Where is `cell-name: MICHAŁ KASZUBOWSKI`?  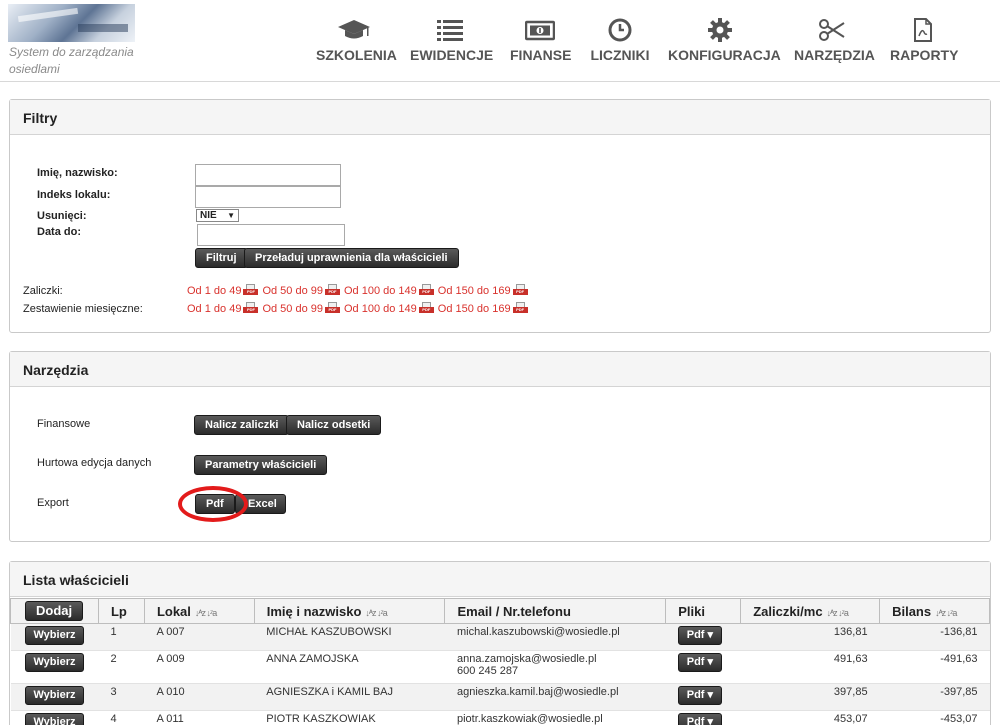 cell-name: MICHAŁ KASZUBOWSKI is located at coordinates (349, 637).